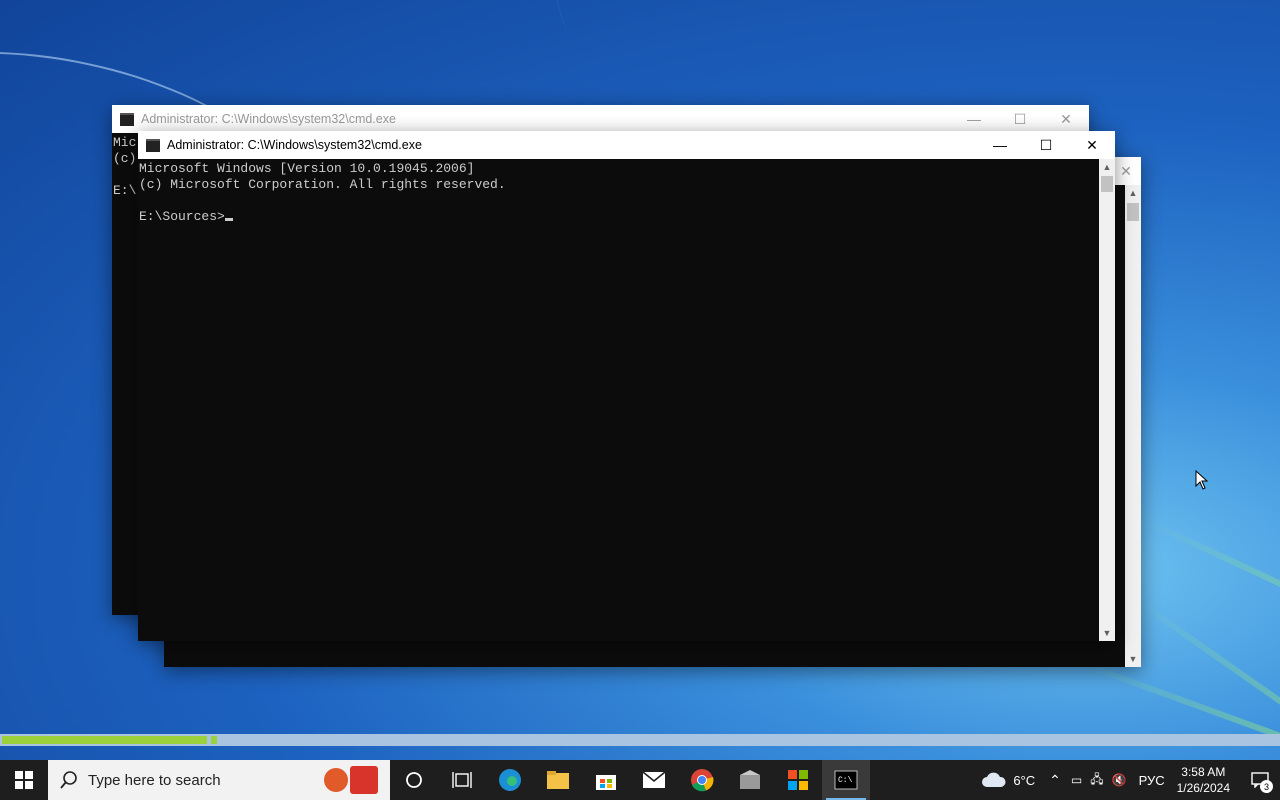 The height and width of the screenshot is (800, 1280). I want to click on chevron-up-icon: ⌃, so click(1055, 780).